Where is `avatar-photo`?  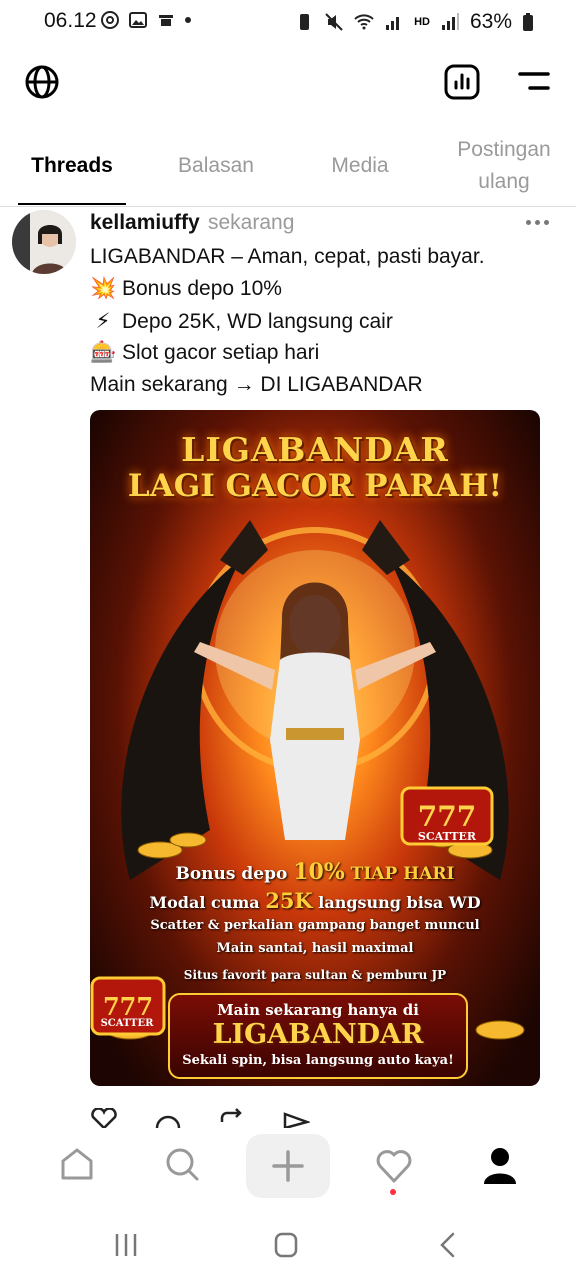
avatar-photo is located at coordinates (44, 242).